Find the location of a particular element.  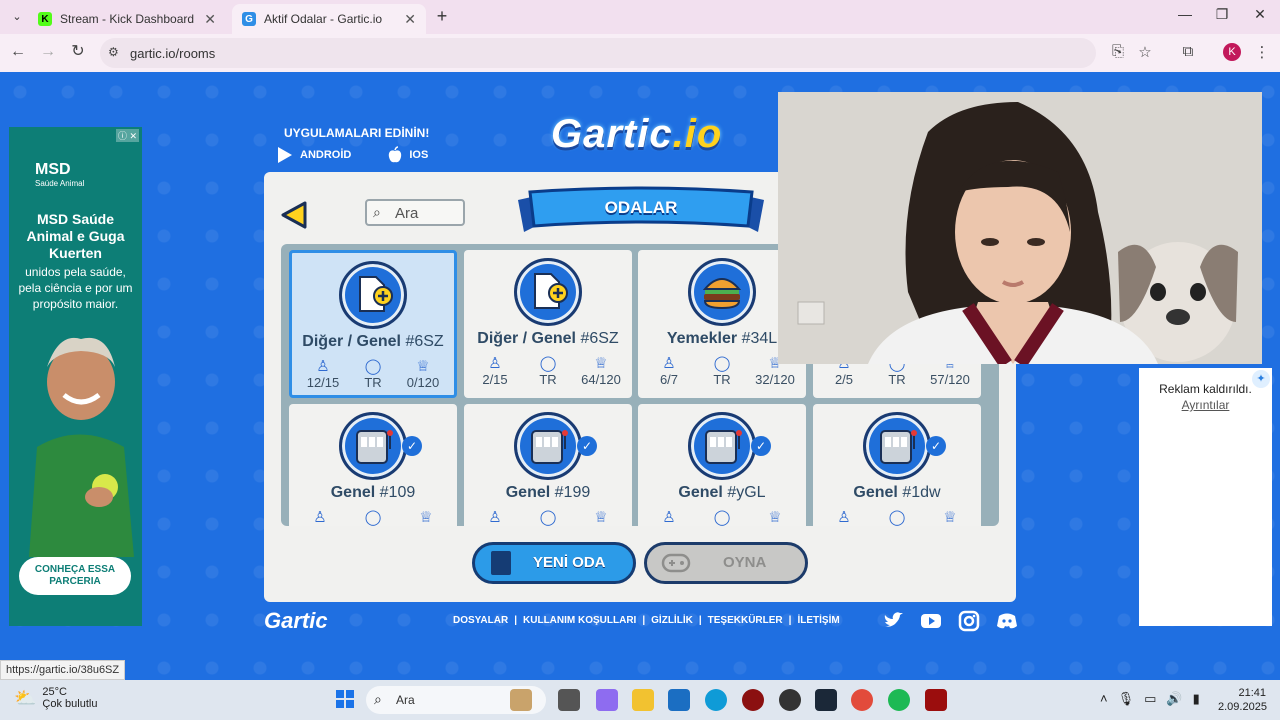

app-download: UYGULAMALARI EDİNİN! ANDROİD IOS is located at coordinates (352, 145).